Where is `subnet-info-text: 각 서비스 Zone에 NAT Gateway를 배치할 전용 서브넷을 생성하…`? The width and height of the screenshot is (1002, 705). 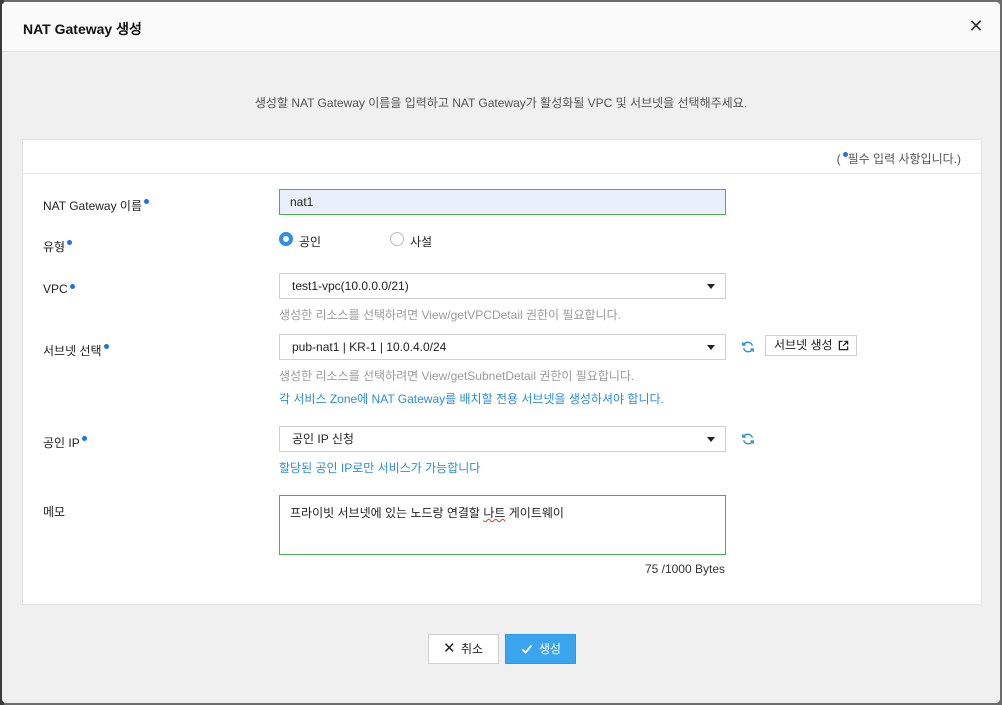 subnet-info-text: 각 서비스 Zone에 NAT Gateway를 배치할 전용 서브넷을 생성하… is located at coordinates (471, 399).